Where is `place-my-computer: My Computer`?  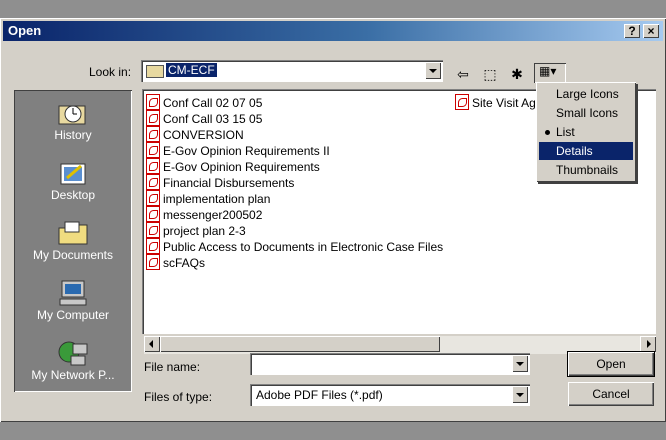
place-my-computer: My Computer is located at coordinates (73, 300).